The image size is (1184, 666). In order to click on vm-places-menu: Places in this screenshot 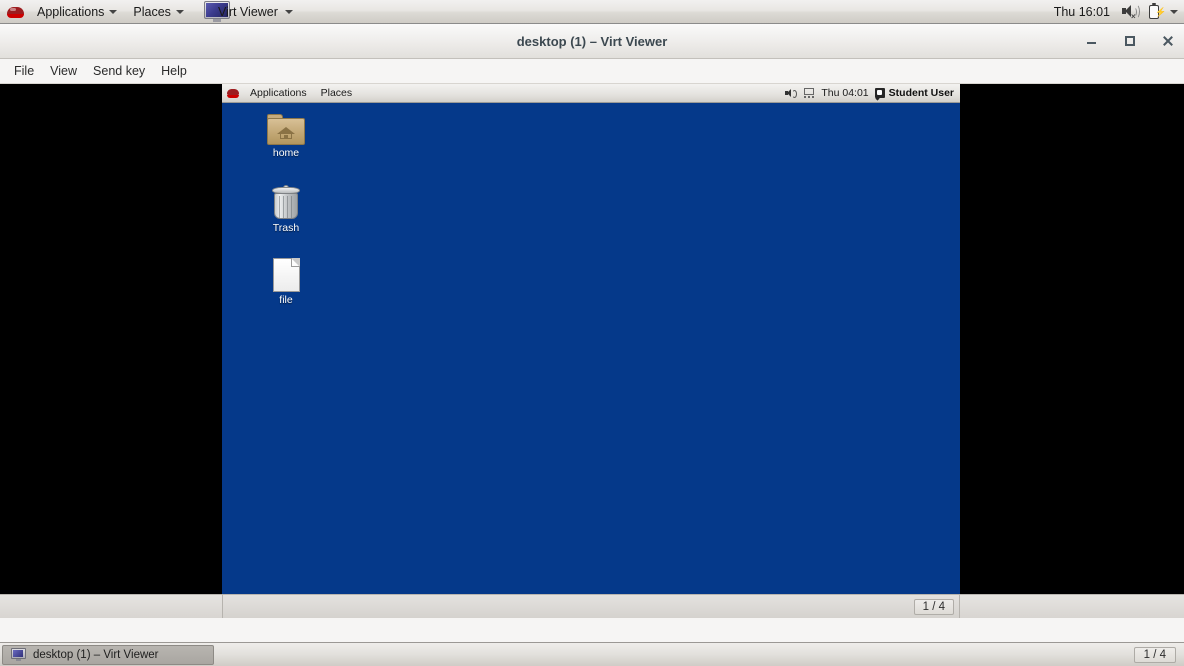, I will do `click(337, 93)`.